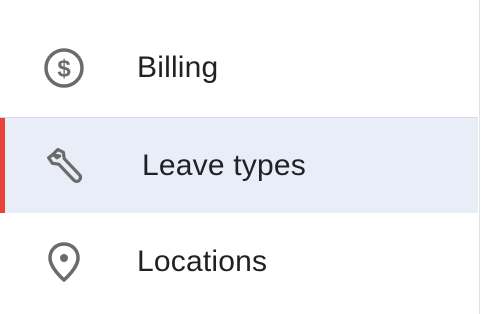 Image resolution: width=482 pixels, height=314 pixels. What do you see at coordinates (224, 165) in the screenshot?
I see `sidebar-item-label: Leave types` at bounding box center [224, 165].